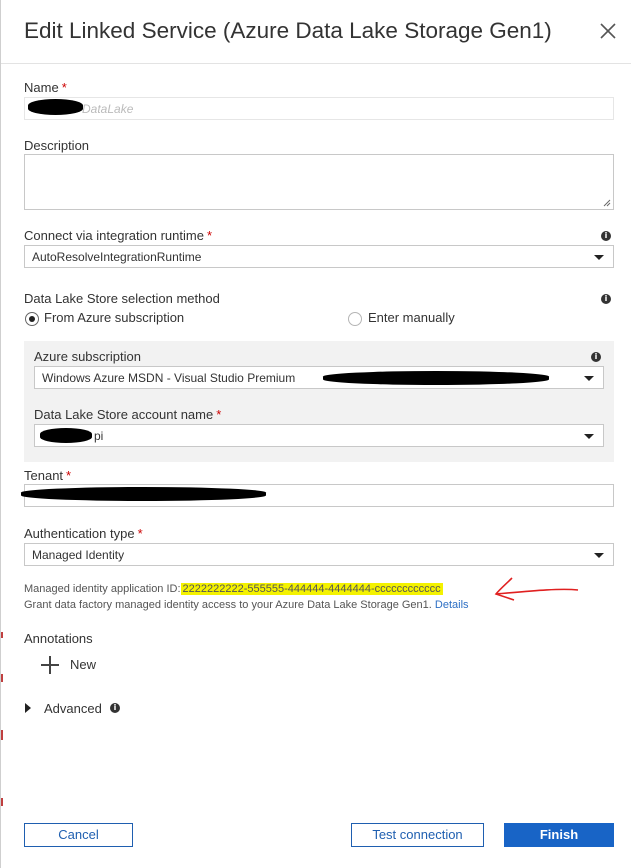 The image size is (631, 868). Describe the element at coordinates (319, 108) in the screenshot. I see `name-field: DataLake` at that location.